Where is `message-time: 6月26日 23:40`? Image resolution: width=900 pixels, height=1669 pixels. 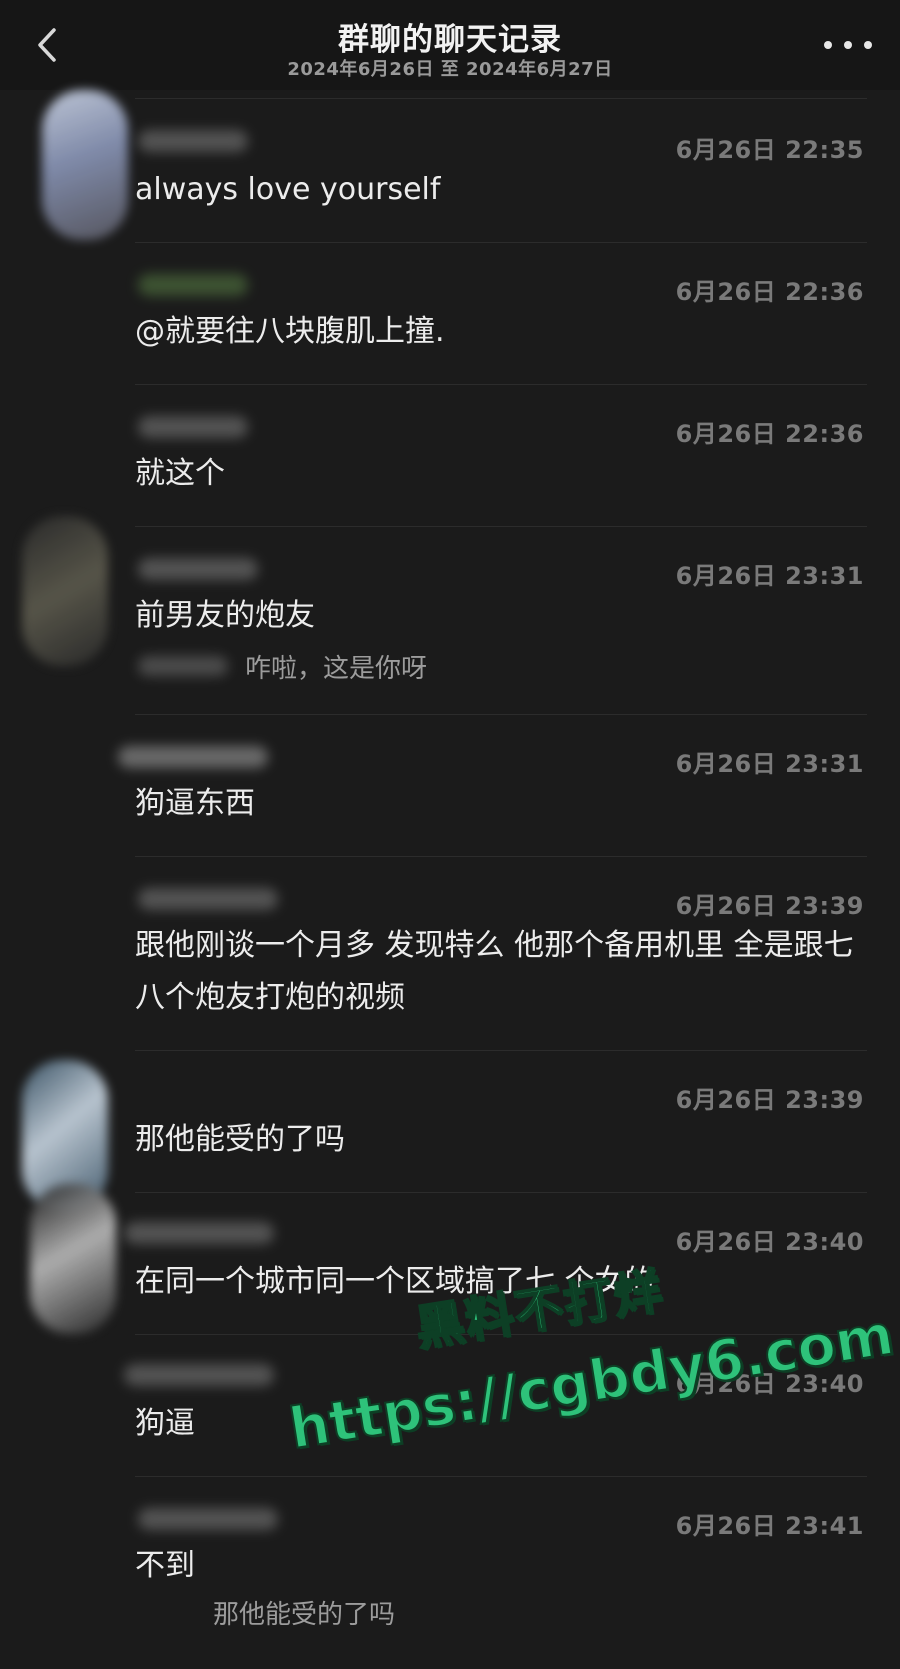
message-time: 6月26日 23:40 is located at coordinates (769, 1242).